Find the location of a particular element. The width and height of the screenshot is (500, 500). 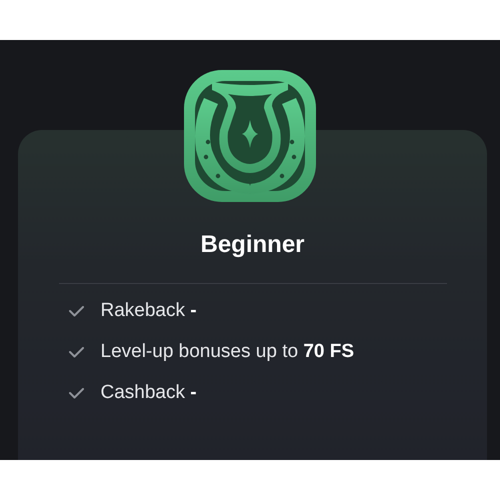

perk-text: Rakeback - is located at coordinates (148, 311).